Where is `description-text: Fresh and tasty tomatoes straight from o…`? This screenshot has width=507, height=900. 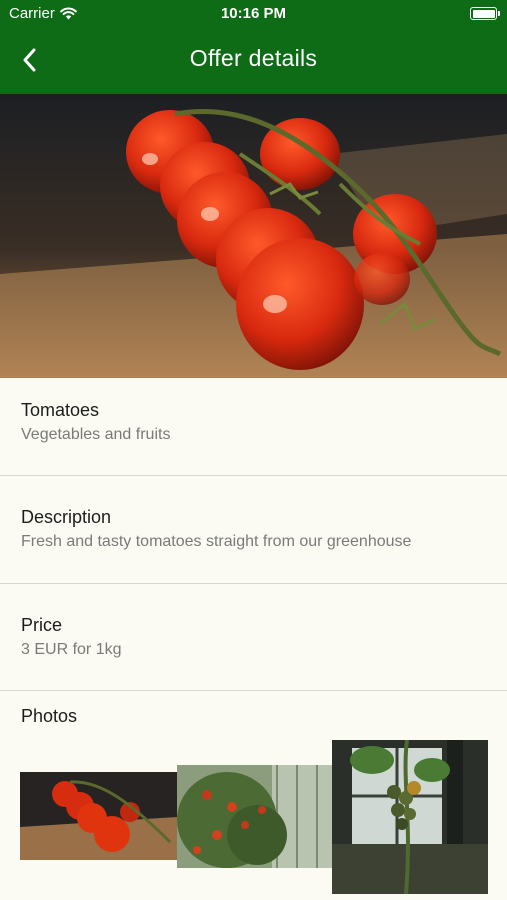 description-text: Fresh and tasty tomatoes straight from o… is located at coordinates (216, 541).